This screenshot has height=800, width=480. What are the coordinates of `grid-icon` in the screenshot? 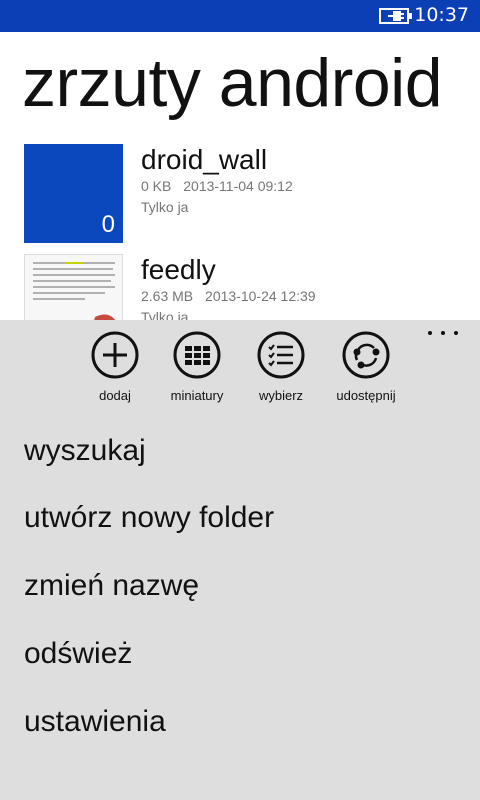 It's located at (197, 355).